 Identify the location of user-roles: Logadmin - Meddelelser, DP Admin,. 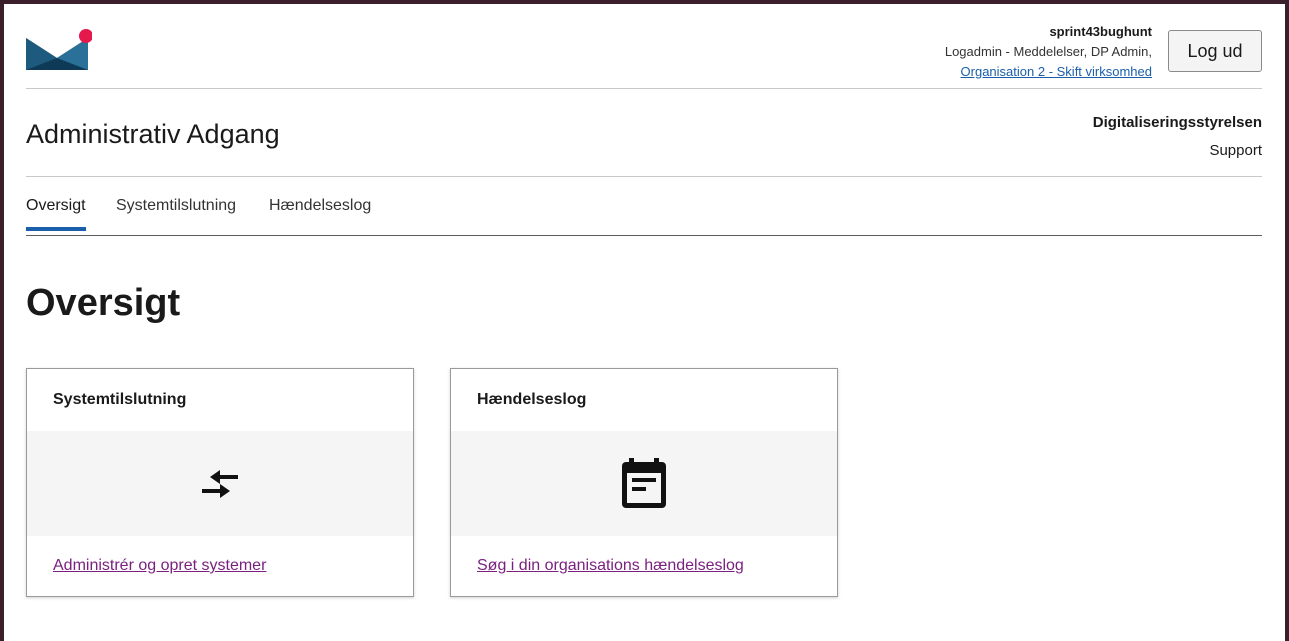
(1048, 51).